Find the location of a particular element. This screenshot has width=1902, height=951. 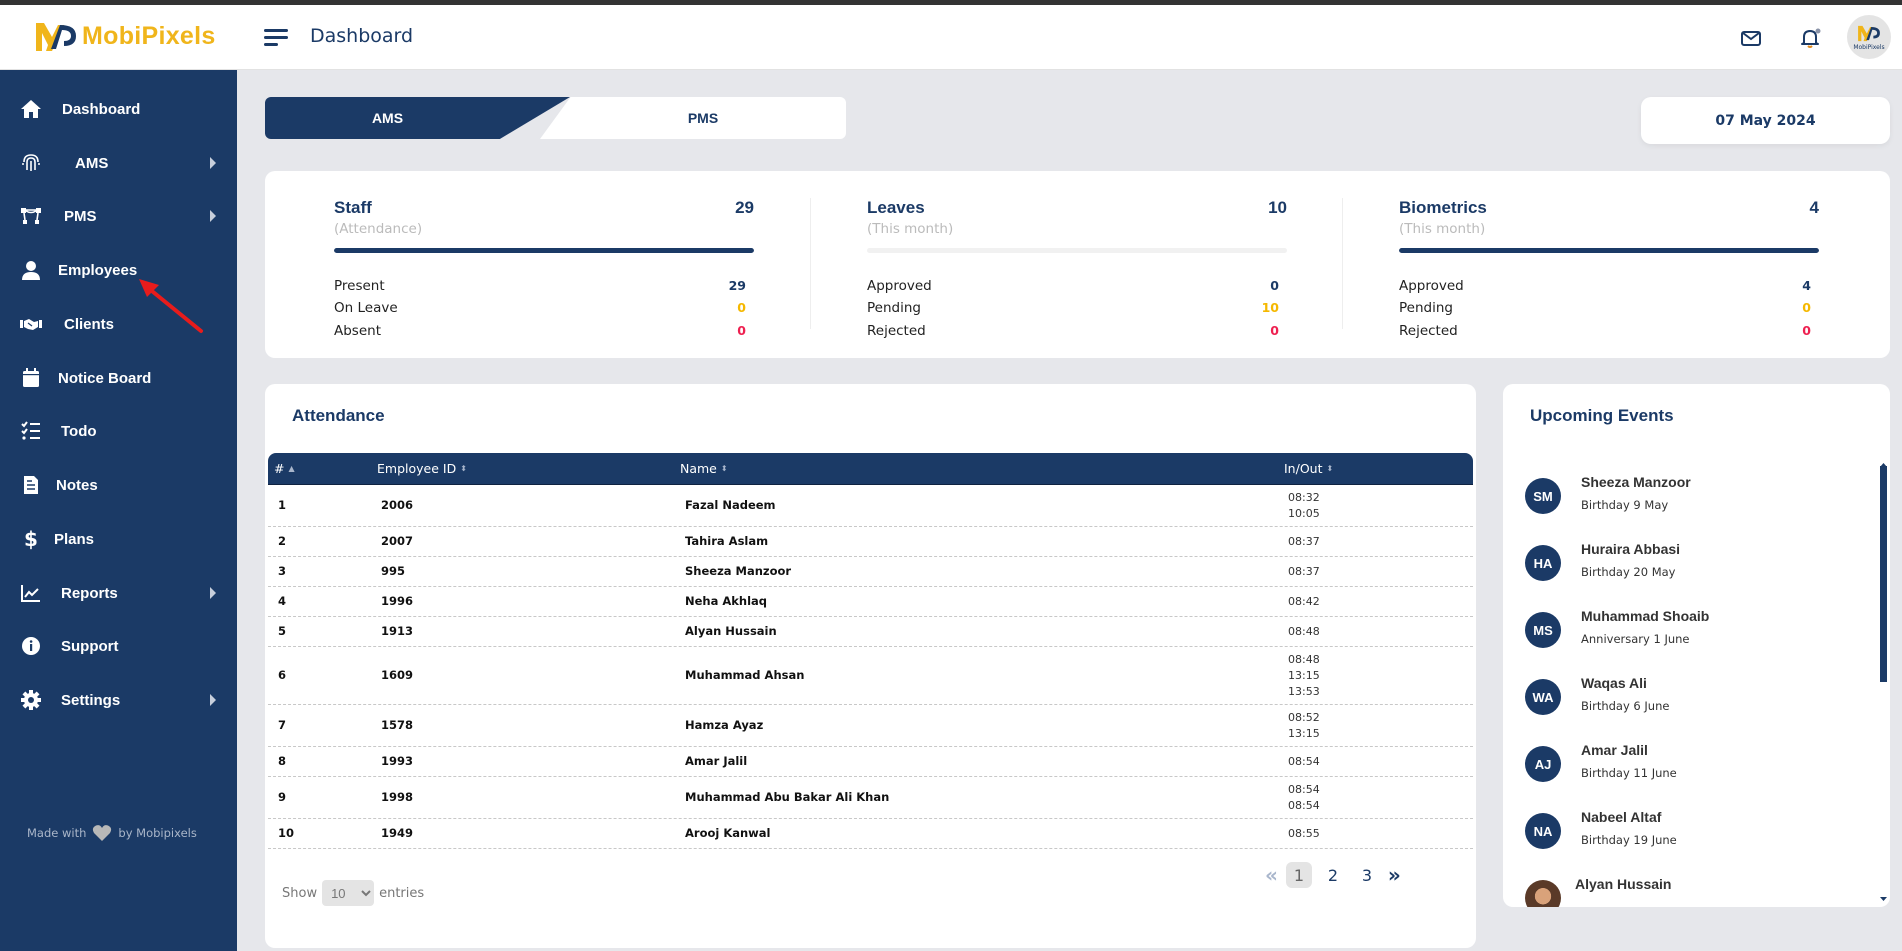

event-detail: Anniversary 1 June is located at coordinates (1635, 639).